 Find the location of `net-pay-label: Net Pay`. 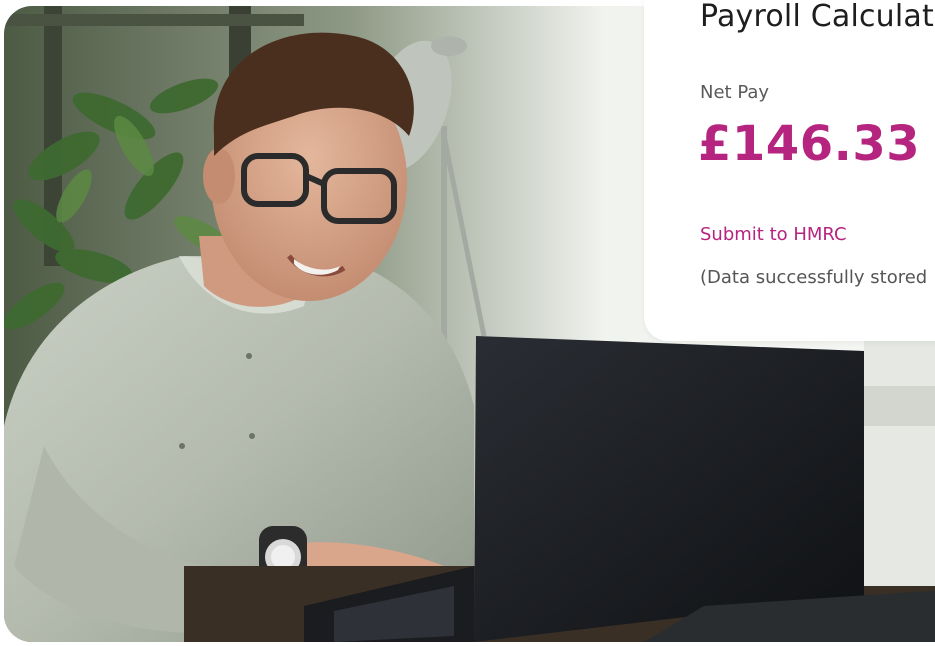

net-pay-label: Net Pay is located at coordinates (735, 92).